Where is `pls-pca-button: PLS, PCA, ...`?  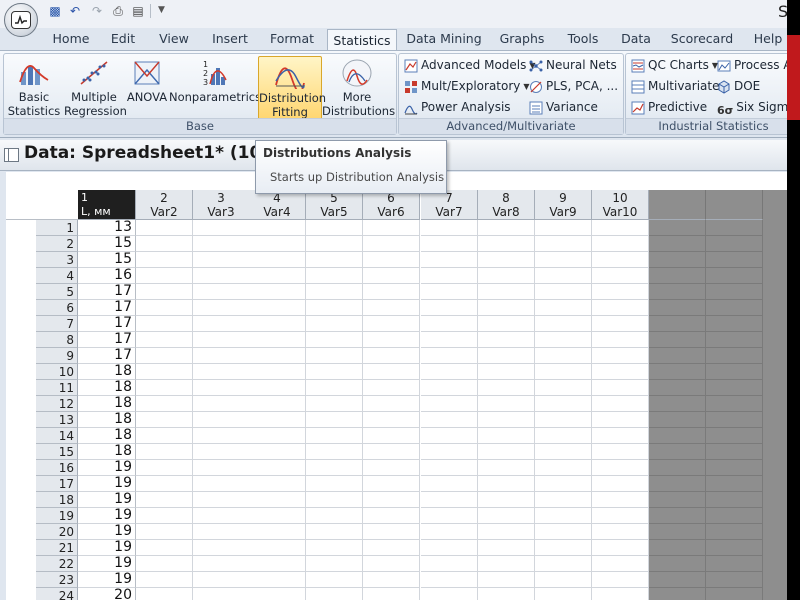 pls-pca-button: PLS, PCA, ... is located at coordinates (573, 86).